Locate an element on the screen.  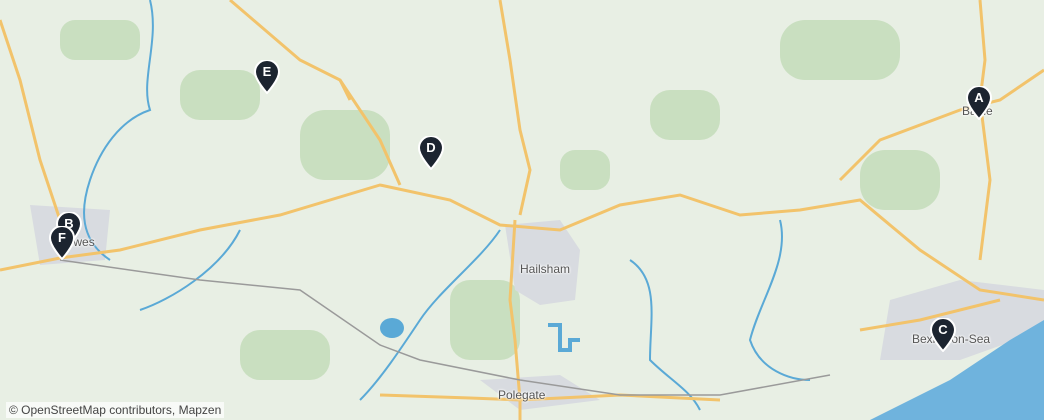
map-marker-d: D is located at coordinates (431, 153).